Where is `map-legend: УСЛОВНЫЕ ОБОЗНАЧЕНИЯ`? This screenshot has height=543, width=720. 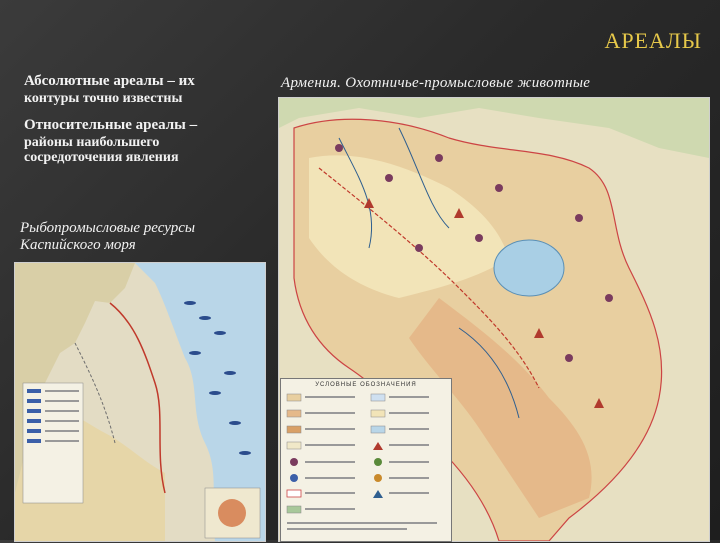
map-legend: УСЛОВНЫЕ ОБОЗНАЧЕНИЯ is located at coordinates (366, 460).